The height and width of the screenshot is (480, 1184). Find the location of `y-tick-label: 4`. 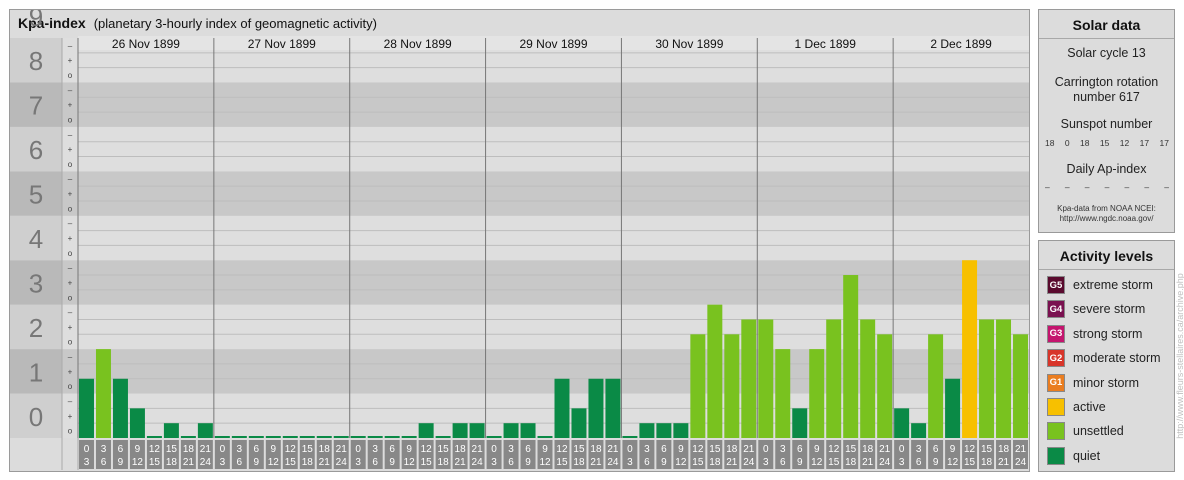

y-tick-label: 4 is located at coordinates (36, 239).